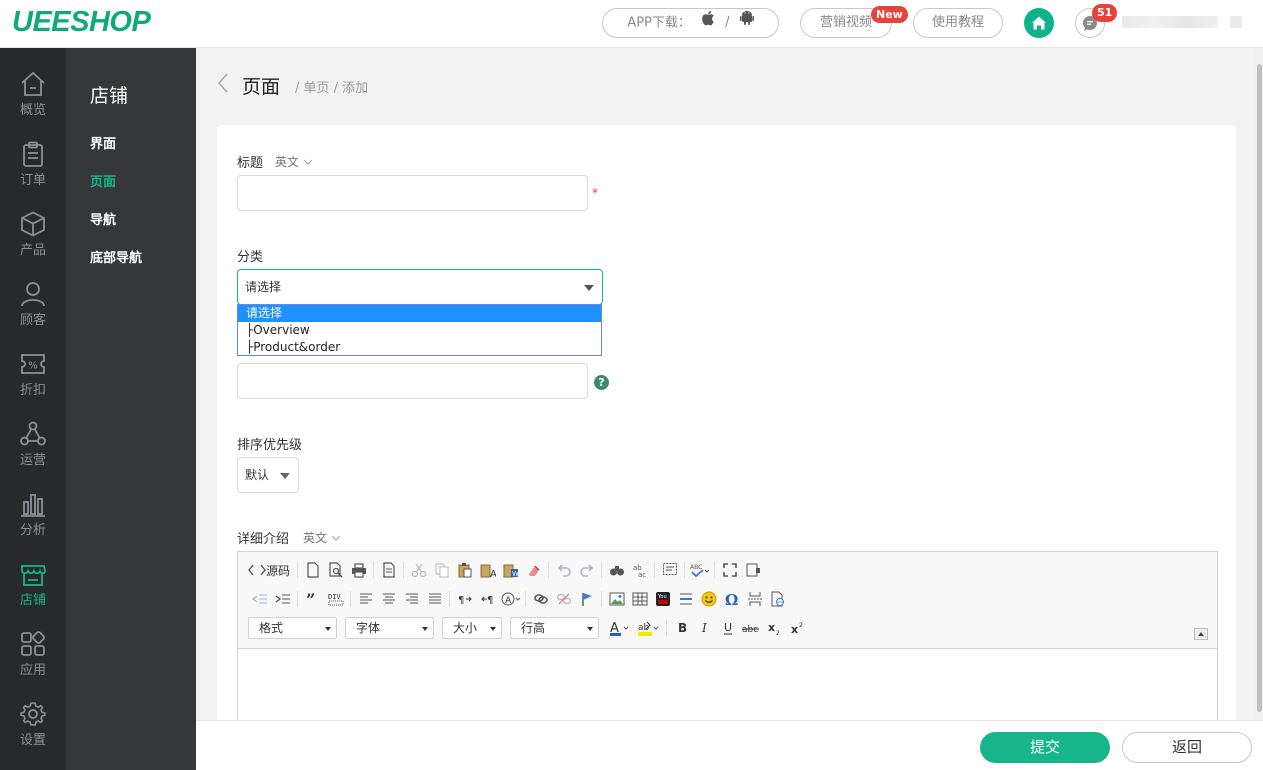 This screenshot has height=770, width=1263. Describe the element at coordinates (389, 628) in the screenshot. I see `font-select: 字体` at that location.